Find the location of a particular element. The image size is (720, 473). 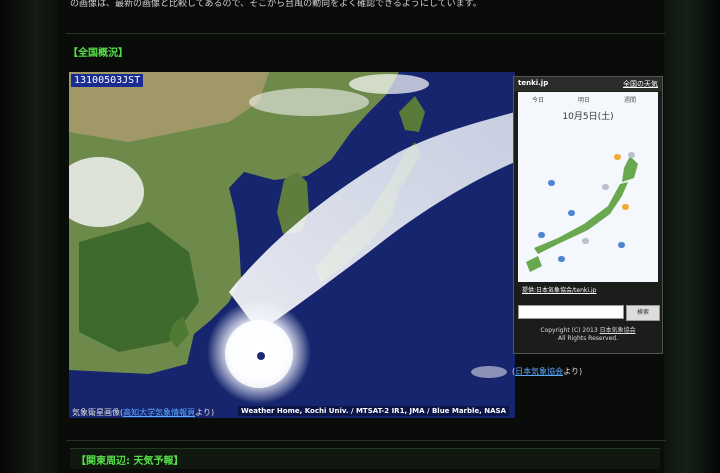

copyright-link: 日本気象協会 is located at coordinates (618, 330).